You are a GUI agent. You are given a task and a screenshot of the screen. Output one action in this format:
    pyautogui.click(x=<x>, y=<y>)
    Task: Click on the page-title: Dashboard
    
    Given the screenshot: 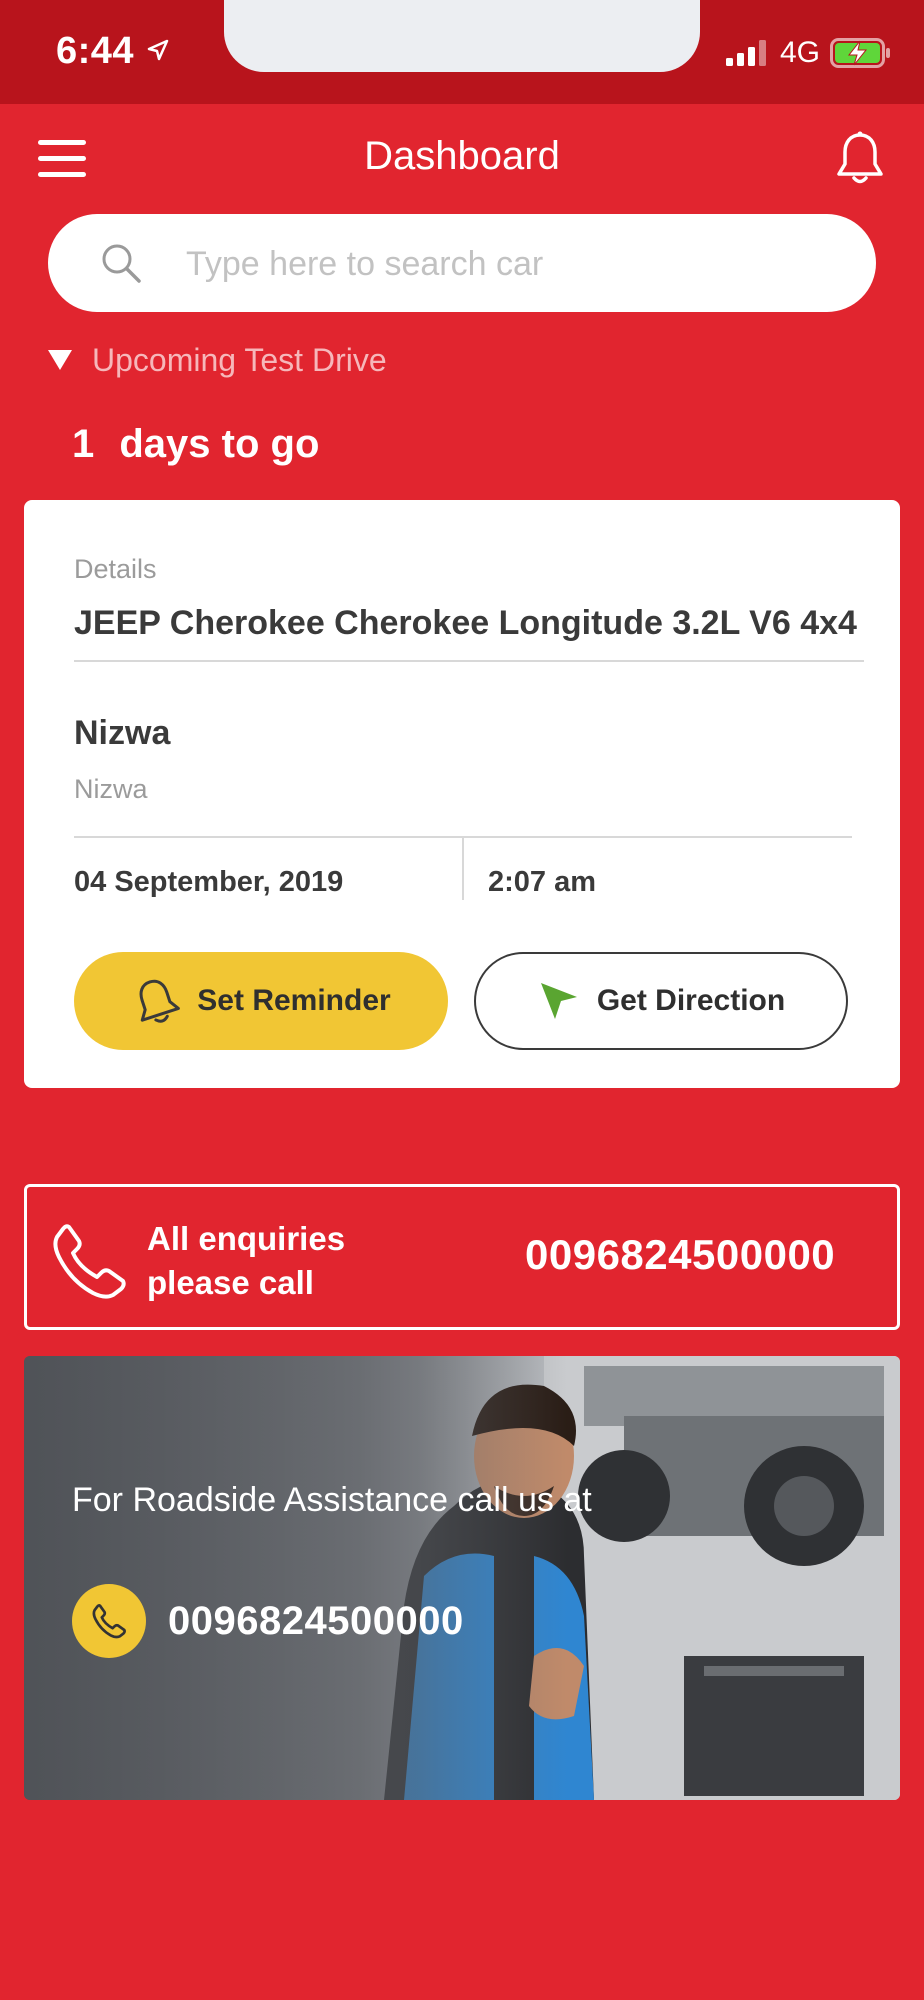 What is the action you would take?
    pyautogui.click(x=462, y=156)
    